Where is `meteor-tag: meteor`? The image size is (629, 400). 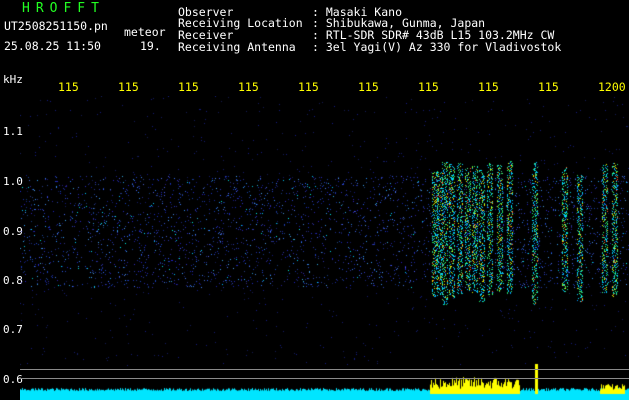
meteor-tag: meteor is located at coordinates (145, 32).